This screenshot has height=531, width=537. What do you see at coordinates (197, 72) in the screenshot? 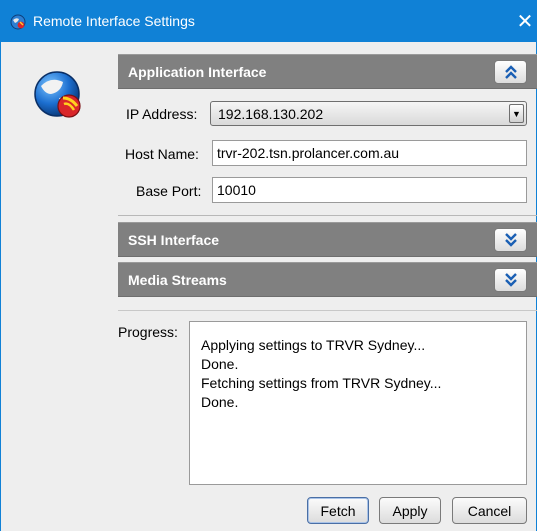
I see `section-title: Application Interface` at bounding box center [197, 72].